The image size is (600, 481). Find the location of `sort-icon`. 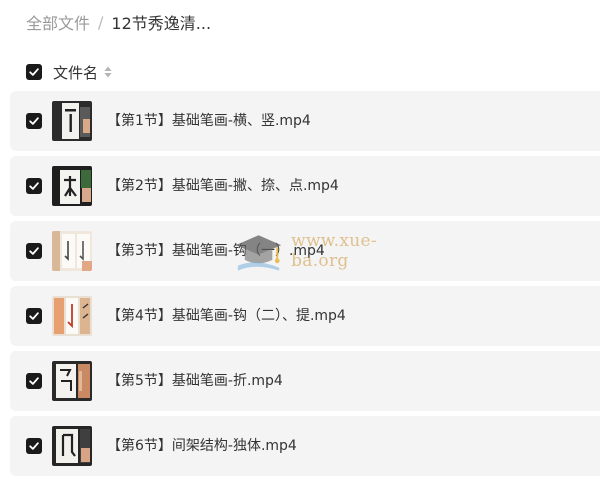

sort-icon is located at coordinates (108, 72).